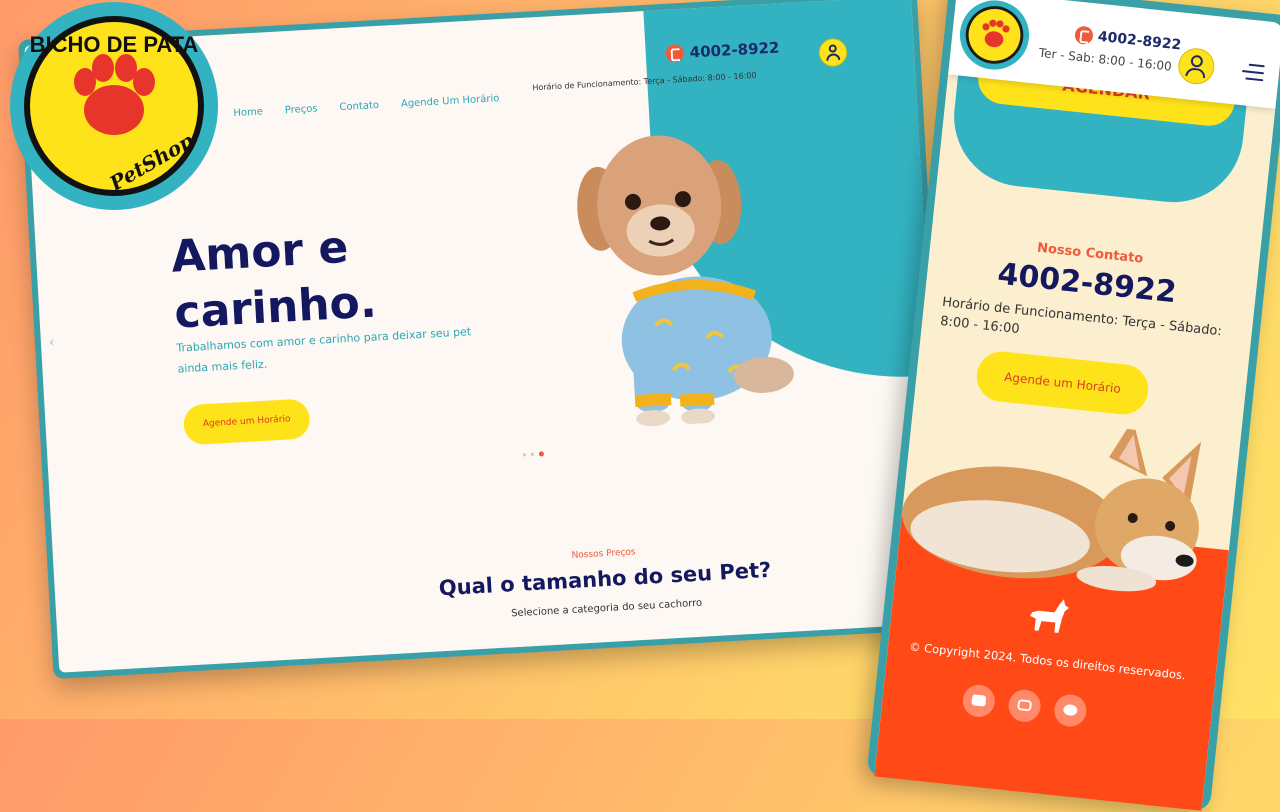  I want to click on brand-logo: BICHO DE PATA PetShop, so click(114, 106).